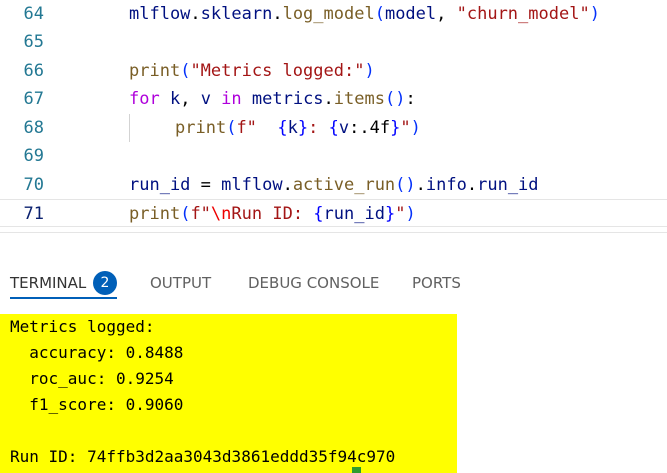 The height and width of the screenshot is (473, 667). I want to click on terminal-count-badge: 2, so click(105, 283).